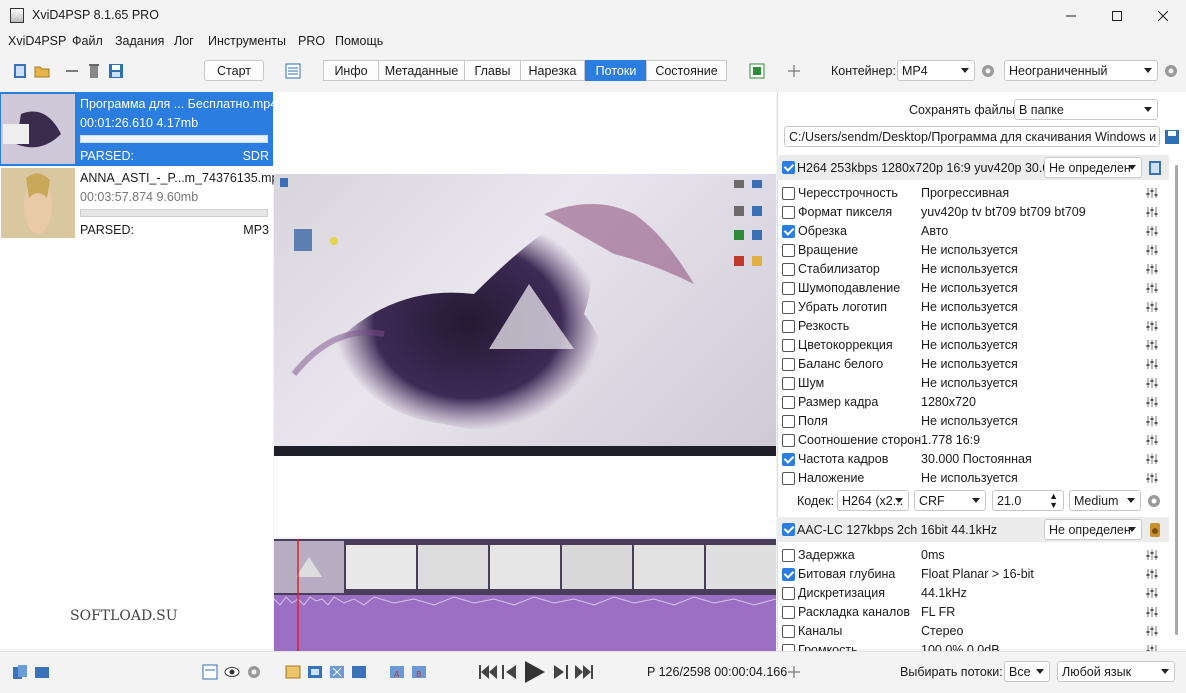 Image resolution: width=1186 pixels, height=693 pixels. What do you see at coordinates (973, 326) in the screenshot?
I see `video-filter-row: Резкость Не используется` at bounding box center [973, 326].